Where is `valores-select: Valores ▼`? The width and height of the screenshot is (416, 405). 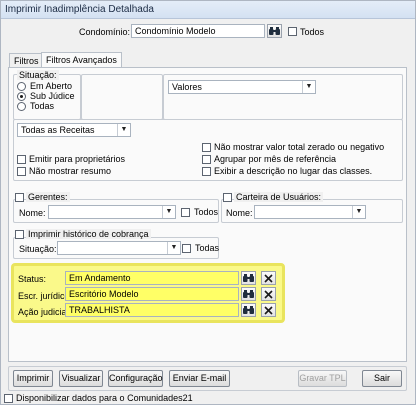 valores-select: Valores ▼ is located at coordinates (242, 87).